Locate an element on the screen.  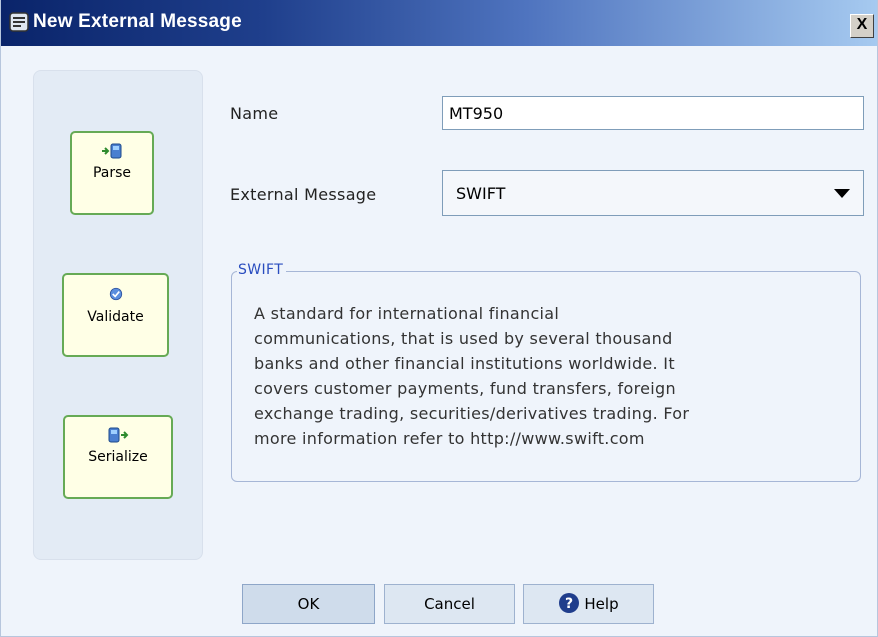
external-message-label: External Message is located at coordinates (303, 194).